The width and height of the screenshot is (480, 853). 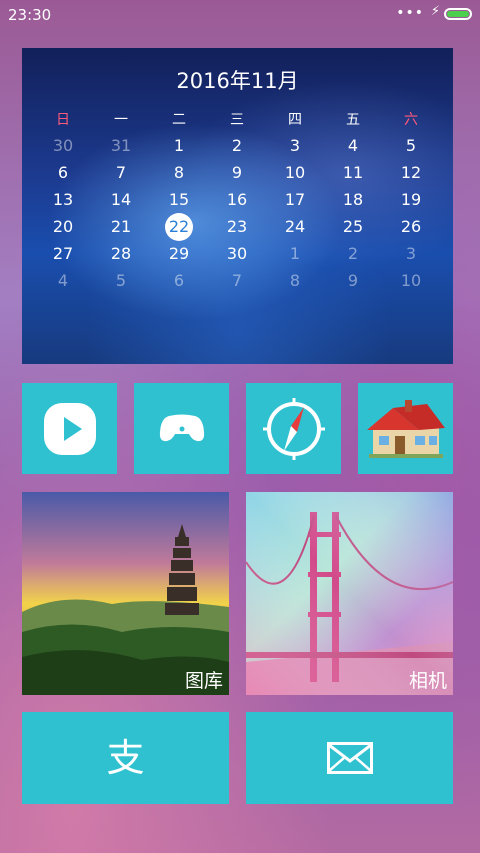 I want to click on house-icon, so click(x=405, y=428).